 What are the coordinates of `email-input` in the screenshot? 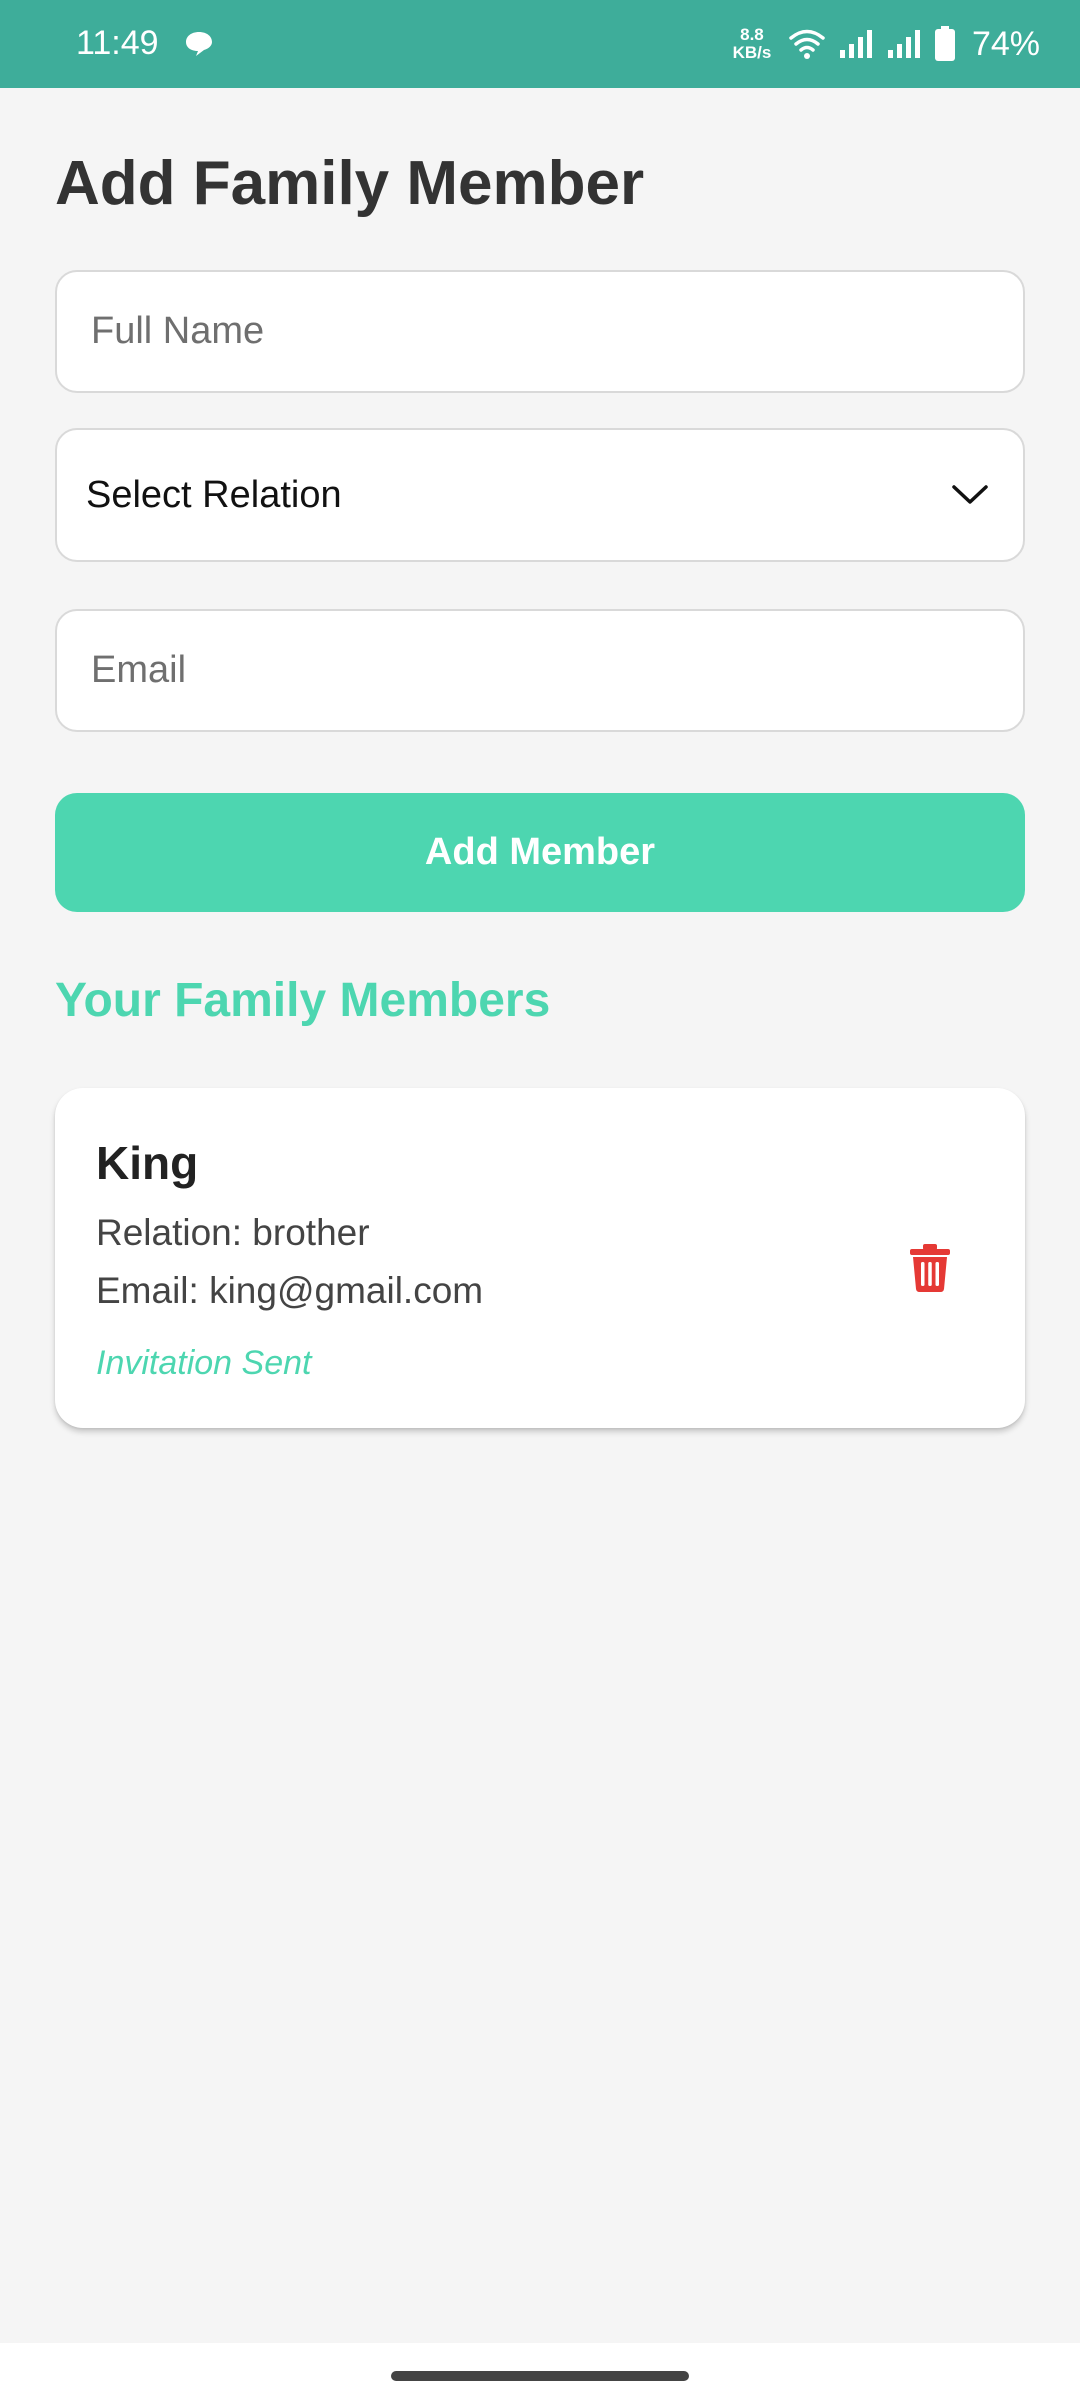 It's located at (540, 670).